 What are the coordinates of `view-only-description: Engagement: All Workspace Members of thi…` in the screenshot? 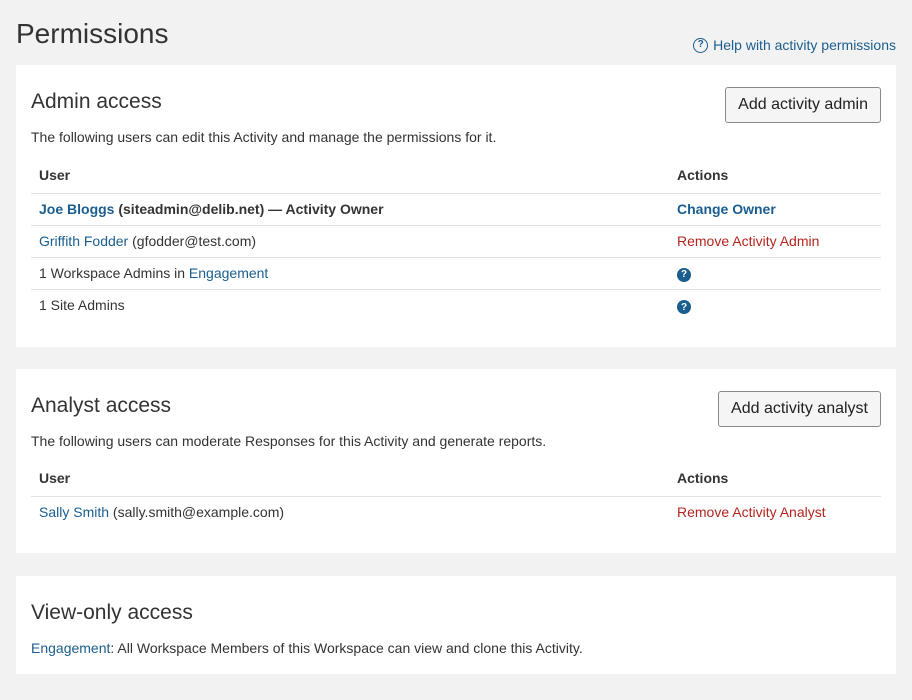 It's located at (307, 648).